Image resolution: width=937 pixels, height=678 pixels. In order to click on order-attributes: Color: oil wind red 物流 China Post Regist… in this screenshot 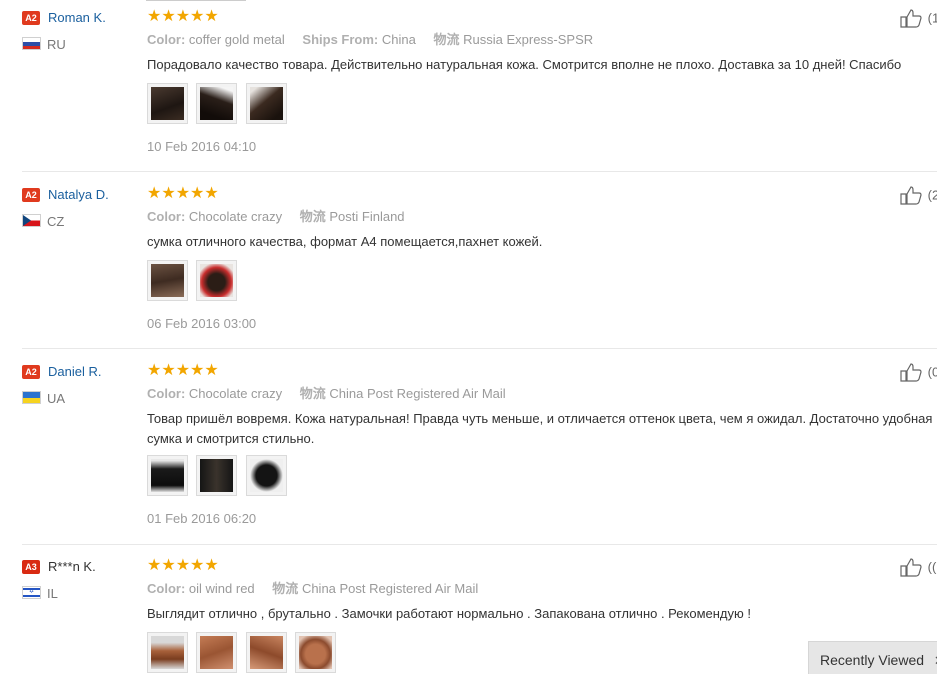, I will do `click(312, 589)`.